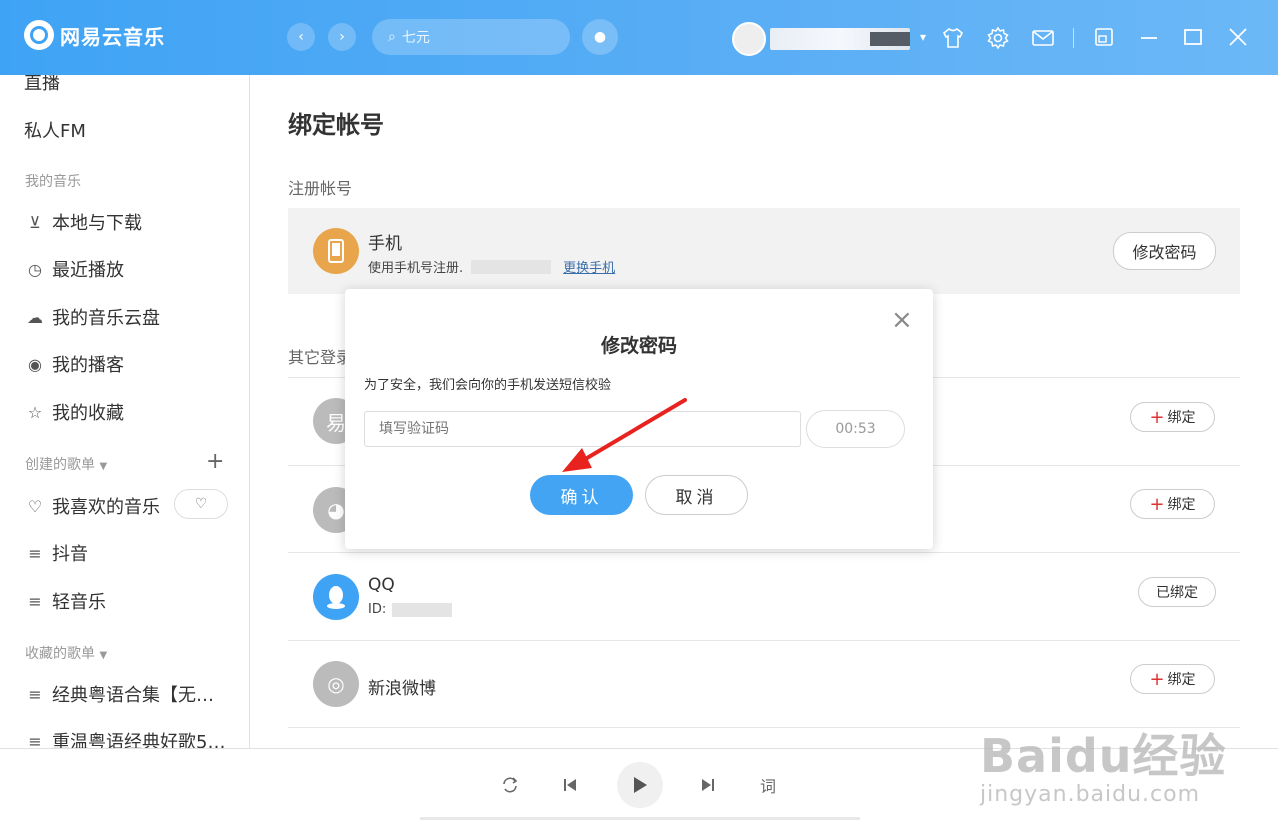  Describe the element at coordinates (66, 464) in the screenshot. I see `section-header-created: 创建的歌单 ▼` at that location.